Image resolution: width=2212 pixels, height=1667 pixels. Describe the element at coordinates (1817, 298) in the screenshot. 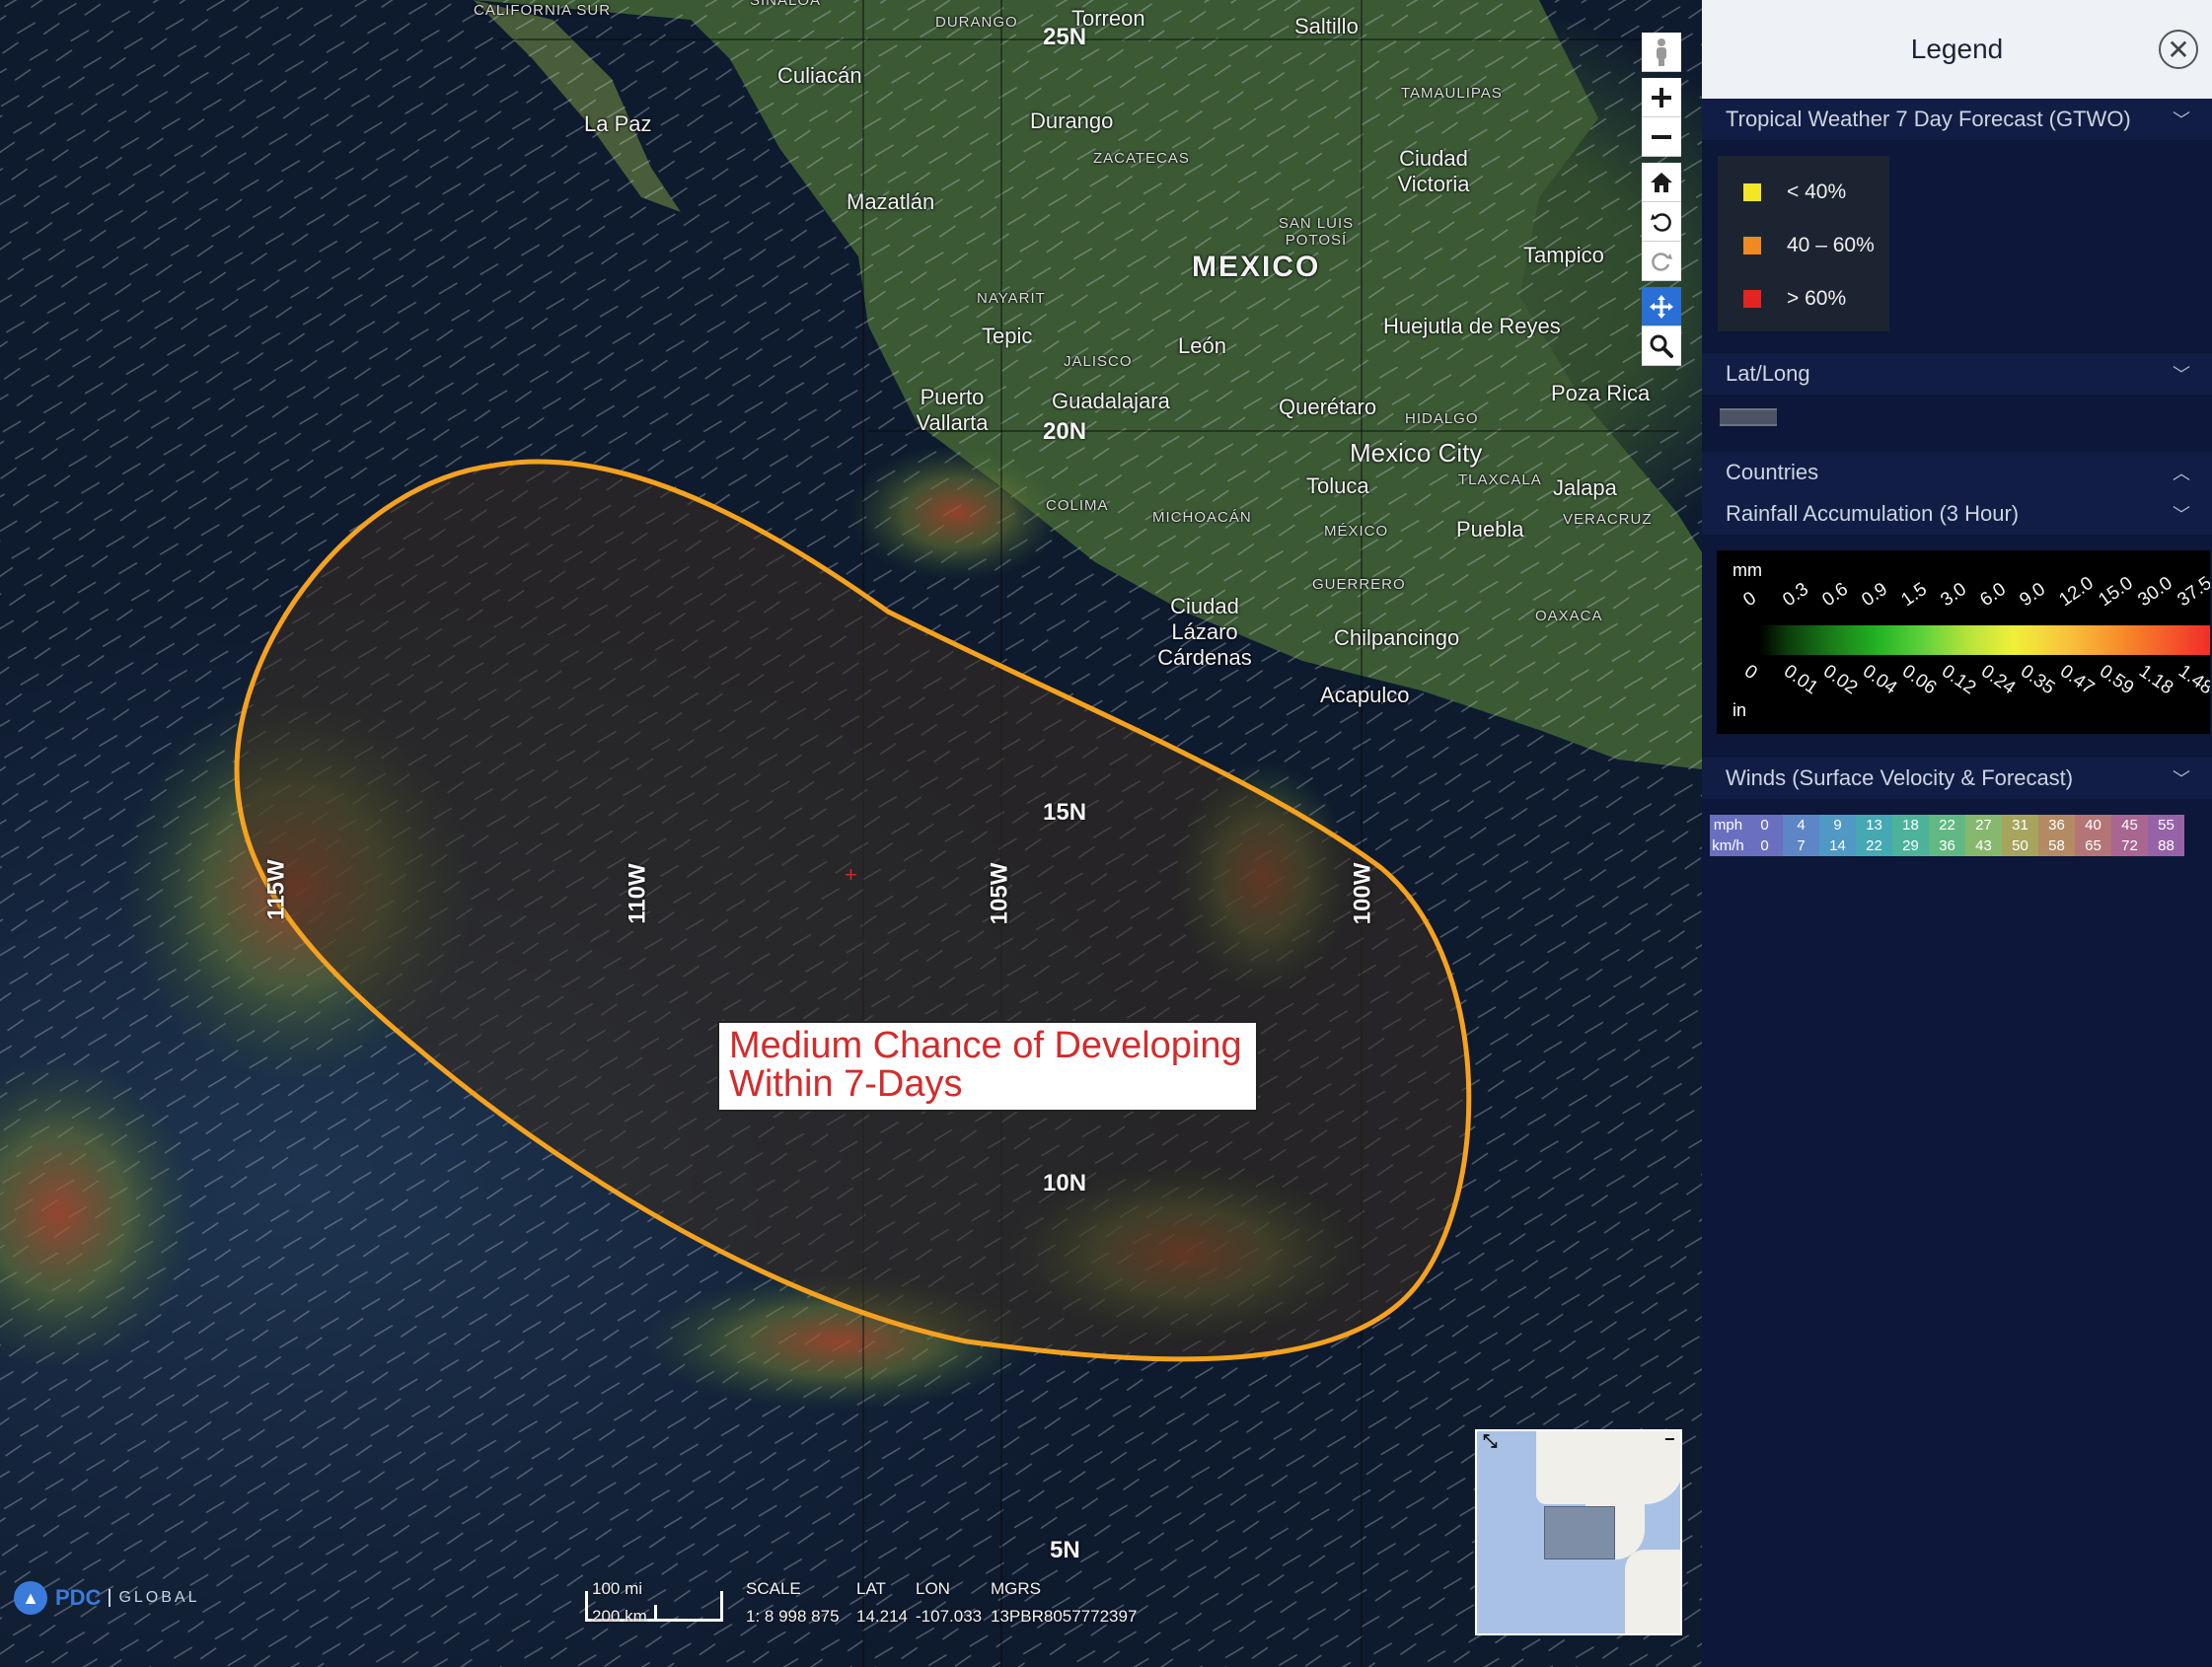

I see `gtwo-label: > 60%` at that location.